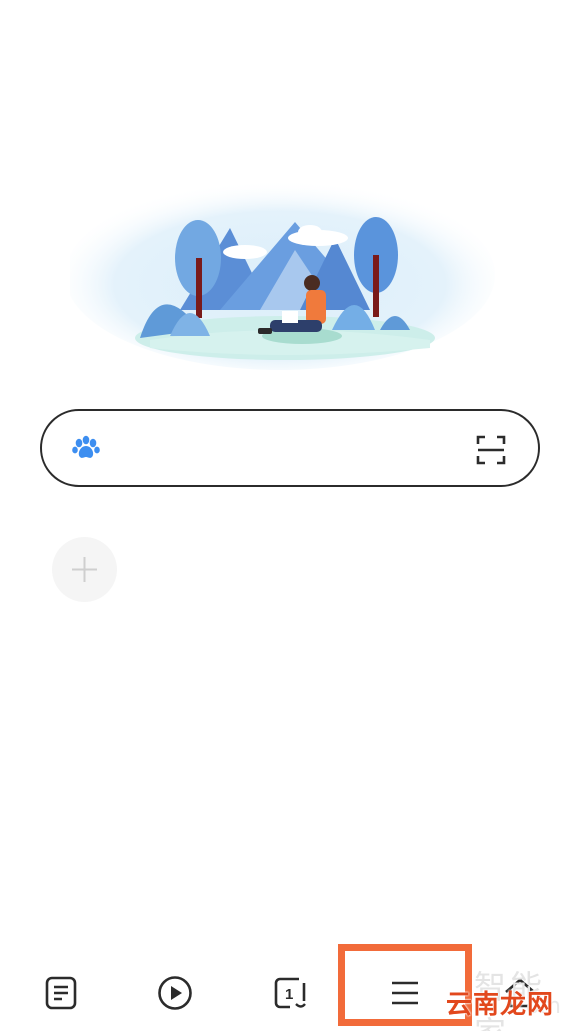 This screenshot has height=1031, width=580. Describe the element at coordinates (86, 448) in the screenshot. I see `paw-icon` at that location.